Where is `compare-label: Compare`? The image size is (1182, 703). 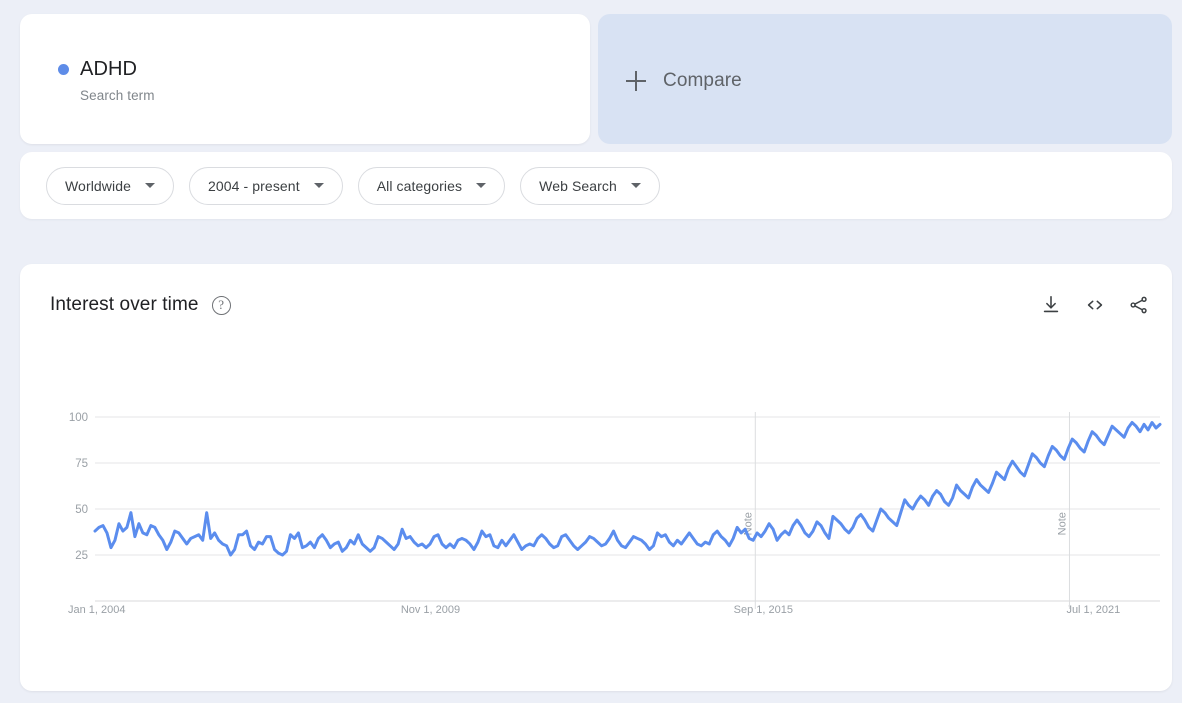
compare-label: Compare is located at coordinates (702, 80).